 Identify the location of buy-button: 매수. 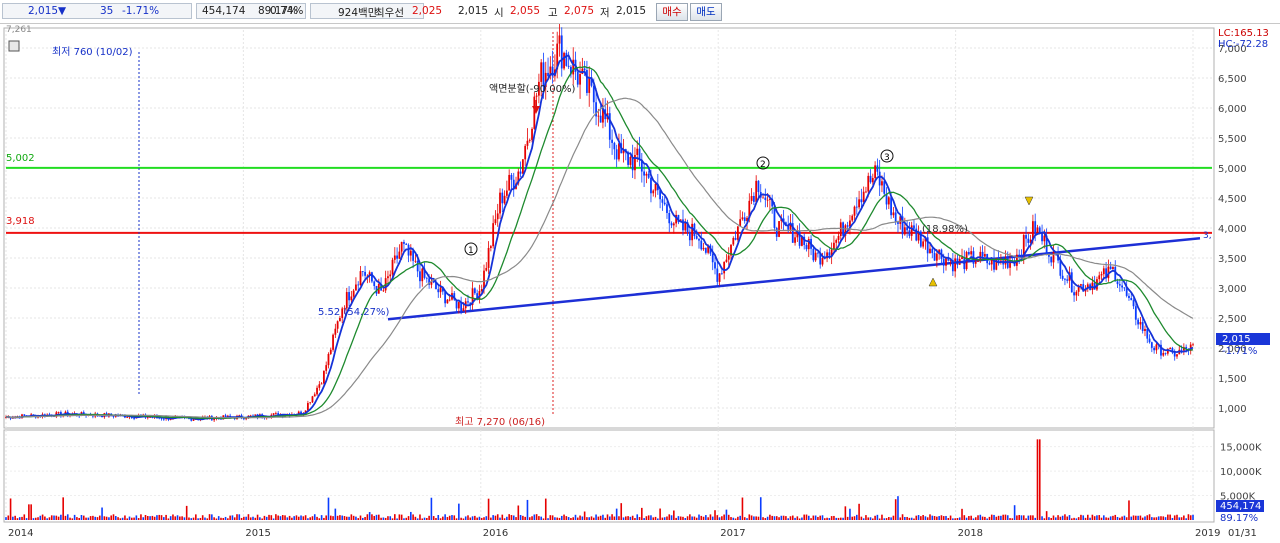
(672, 12).